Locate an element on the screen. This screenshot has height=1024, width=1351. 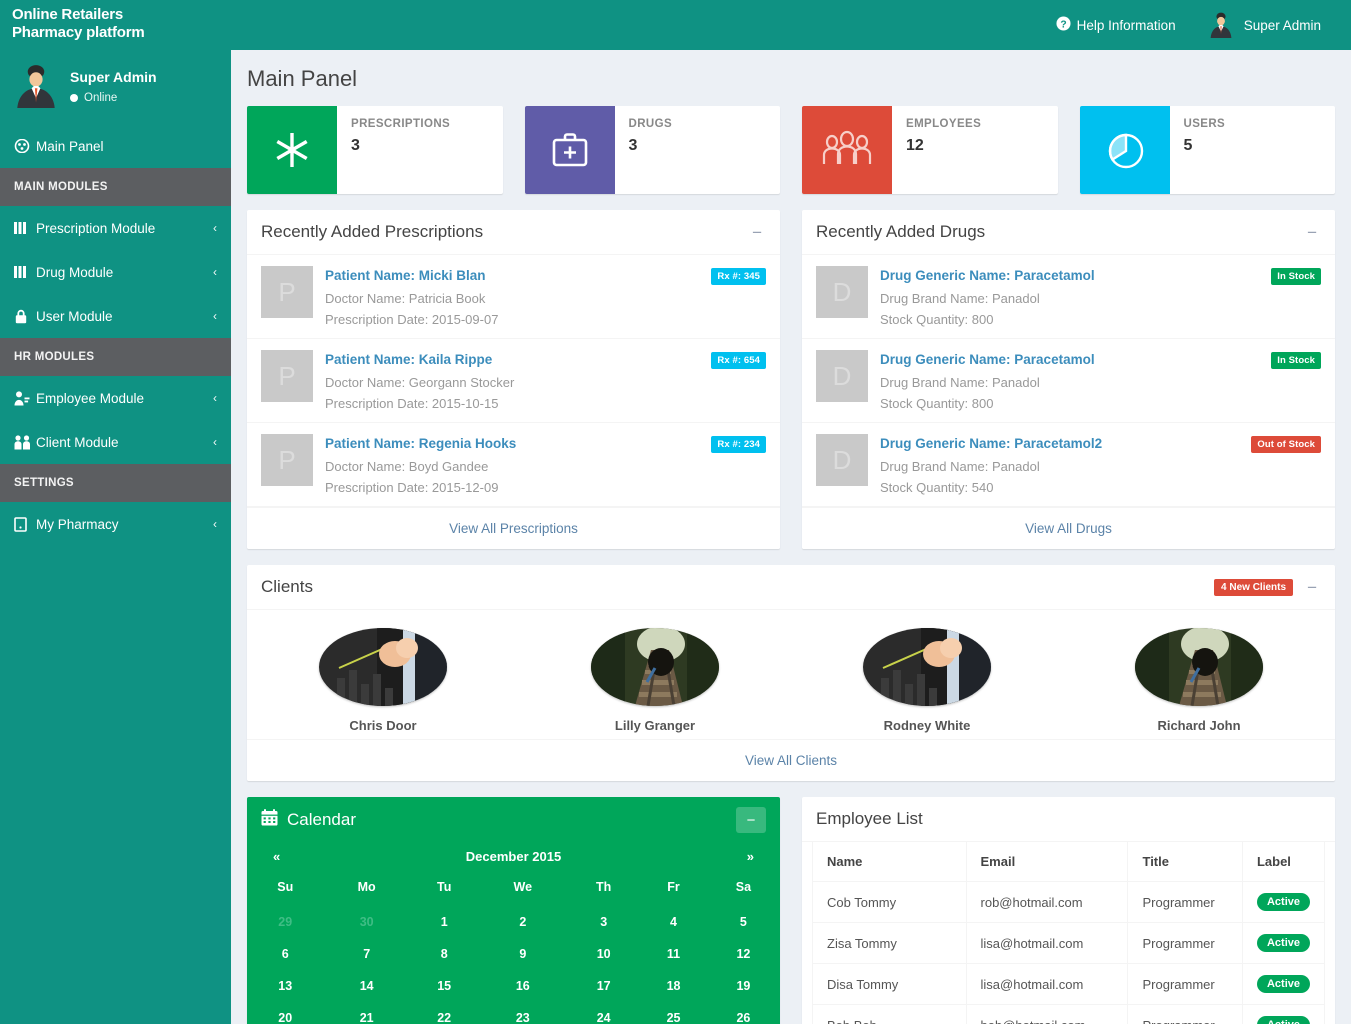
drug-brand-name: Drug Brand Name: Panadol is located at coordinates (960, 382).